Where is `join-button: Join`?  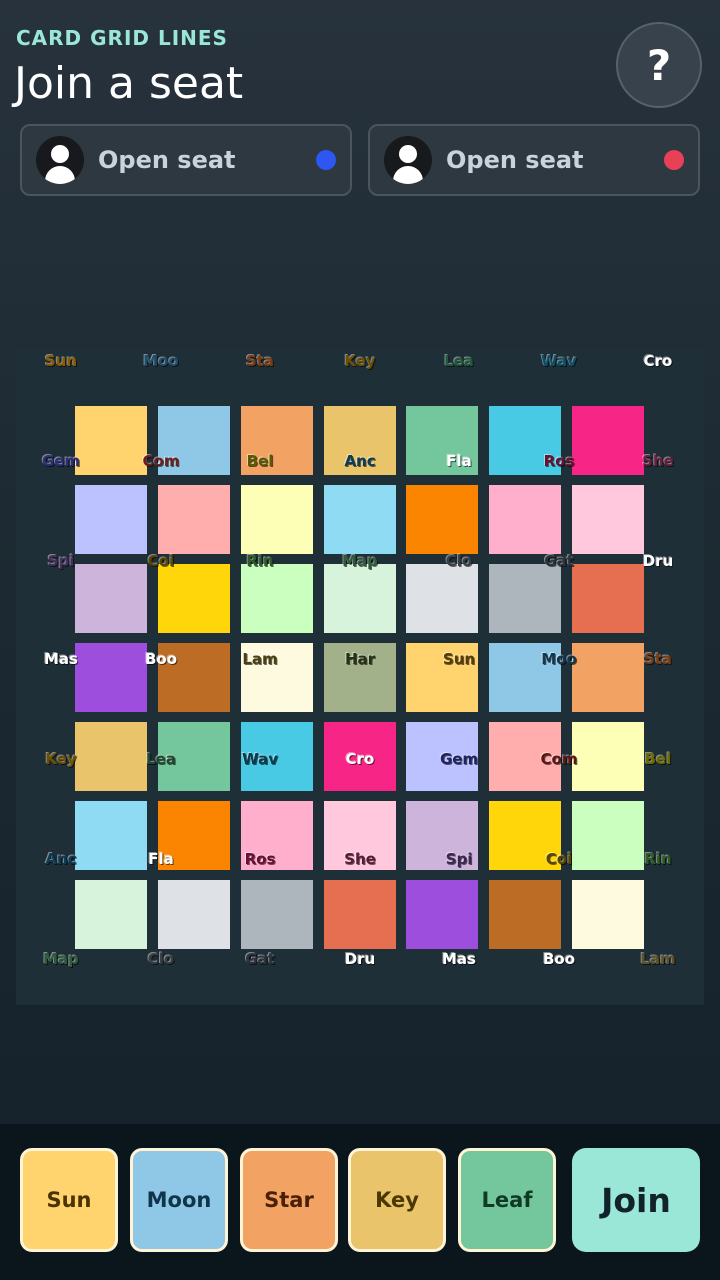 join-button: Join is located at coordinates (636, 1200).